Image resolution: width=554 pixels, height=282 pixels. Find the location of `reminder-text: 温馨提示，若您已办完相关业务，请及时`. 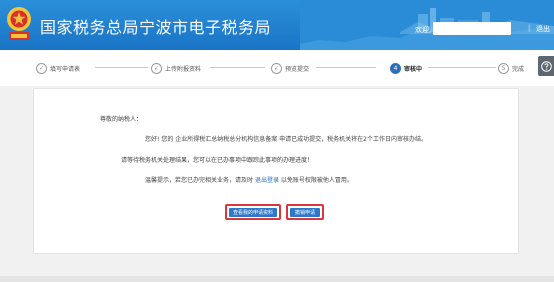

reminder-text: 温馨提示，若您已办完相关业务，请及时 is located at coordinates (199, 180).